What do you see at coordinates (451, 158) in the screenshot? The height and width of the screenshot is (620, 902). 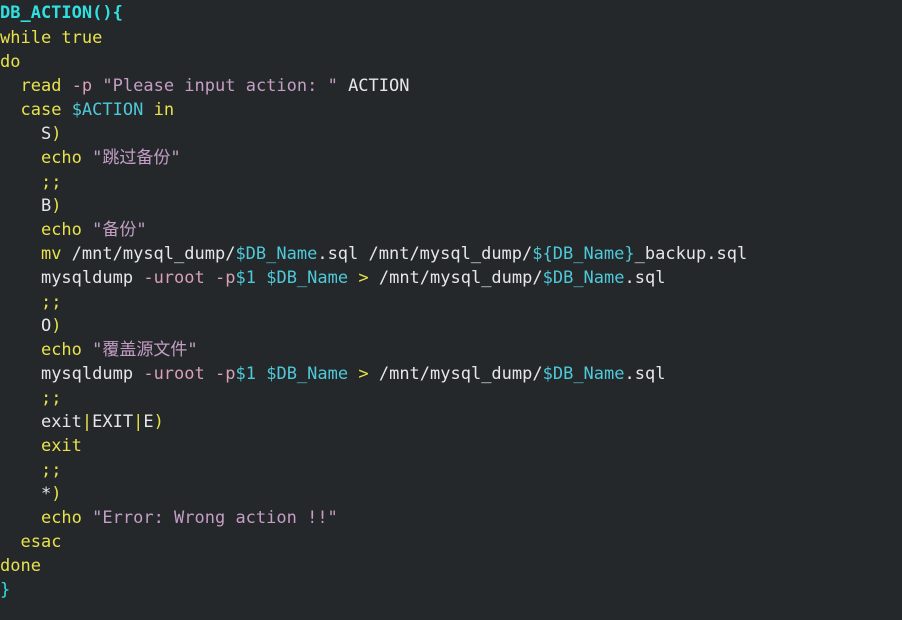 I see `code-line: echo "跳过备份"` at bounding box center [451, 158].